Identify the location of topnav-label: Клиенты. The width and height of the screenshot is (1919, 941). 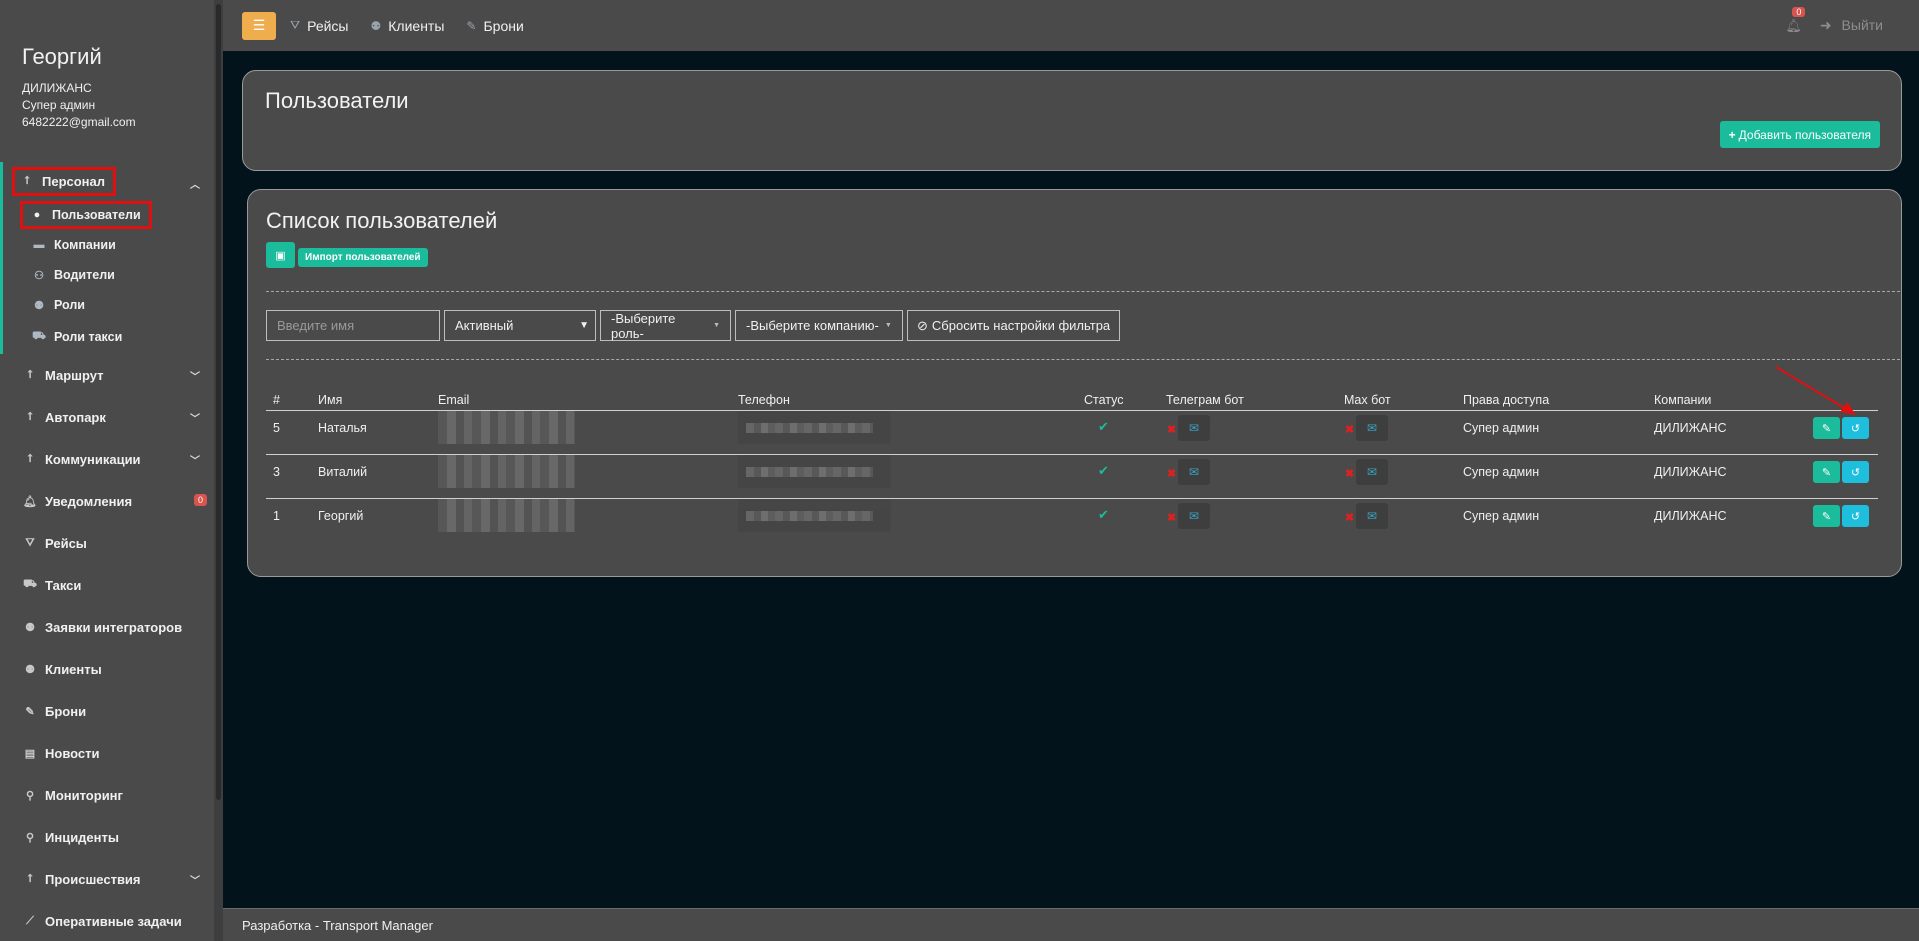
(416, 25).